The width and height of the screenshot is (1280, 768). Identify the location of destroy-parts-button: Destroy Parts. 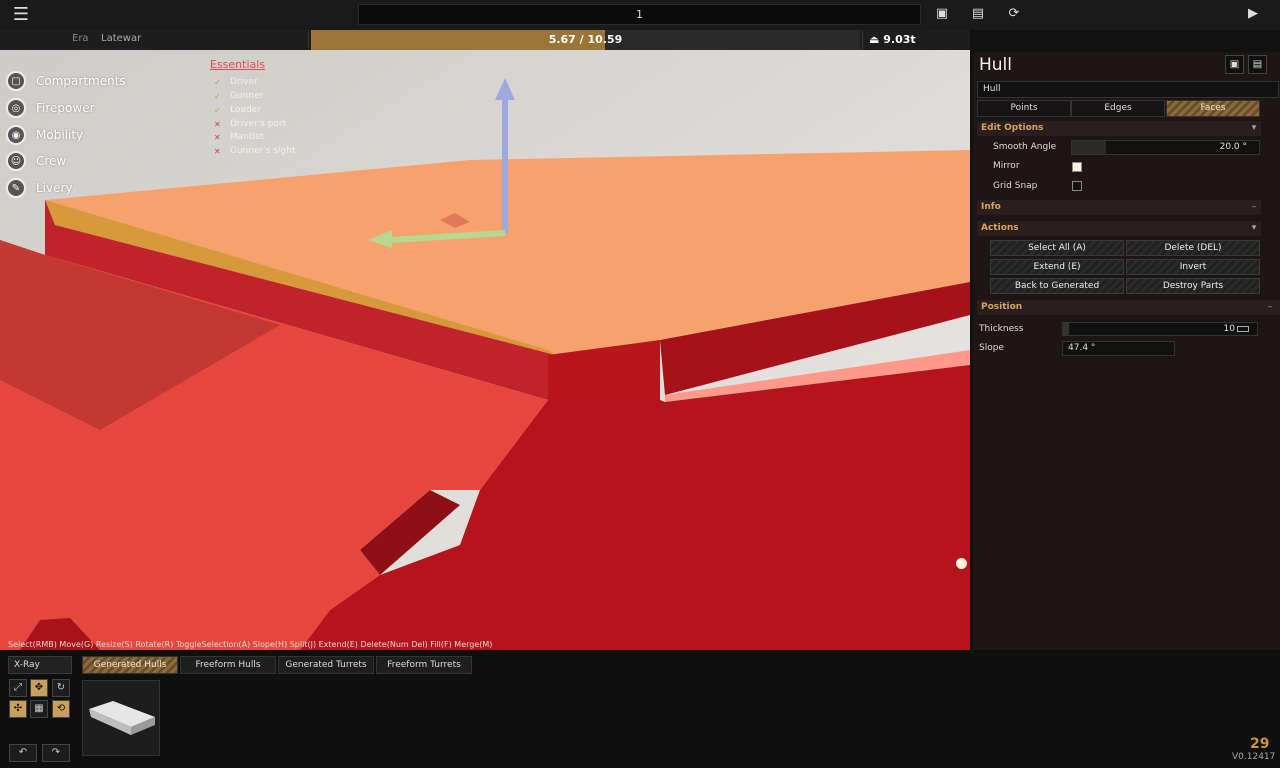
(1193, 286).